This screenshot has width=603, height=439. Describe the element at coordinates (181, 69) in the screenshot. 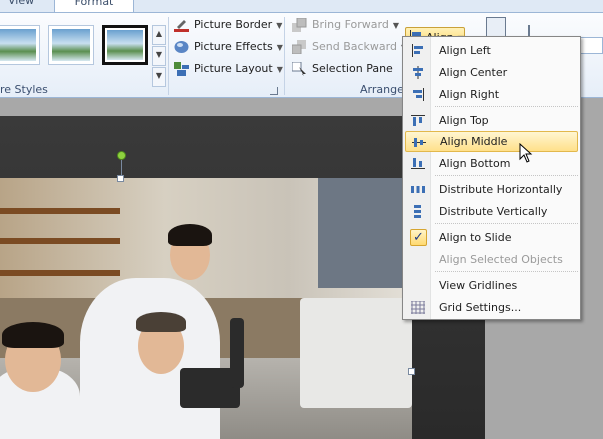

I see `picture-layout-icon` at that location.